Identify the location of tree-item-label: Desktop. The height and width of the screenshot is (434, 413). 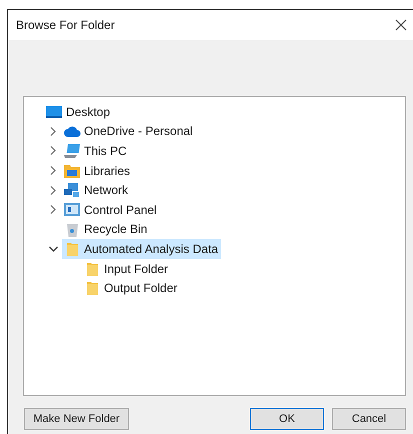
(88, 112).